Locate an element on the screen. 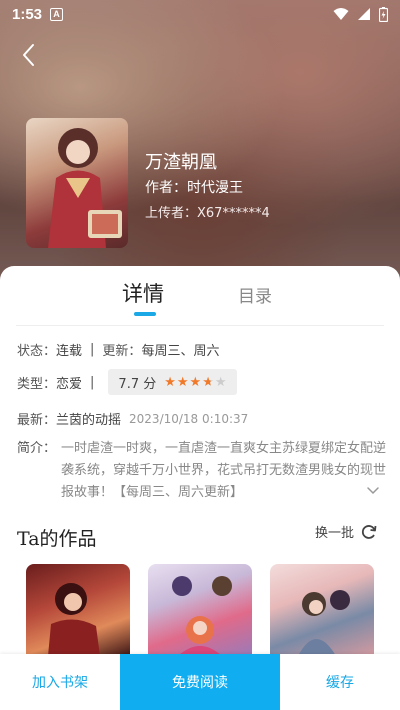 The image size is (400, 710). type-row: 类型： 恋爱 | 7.7 分 ★ ★ ★ ★ ★ is located at coordinates (127, 382).